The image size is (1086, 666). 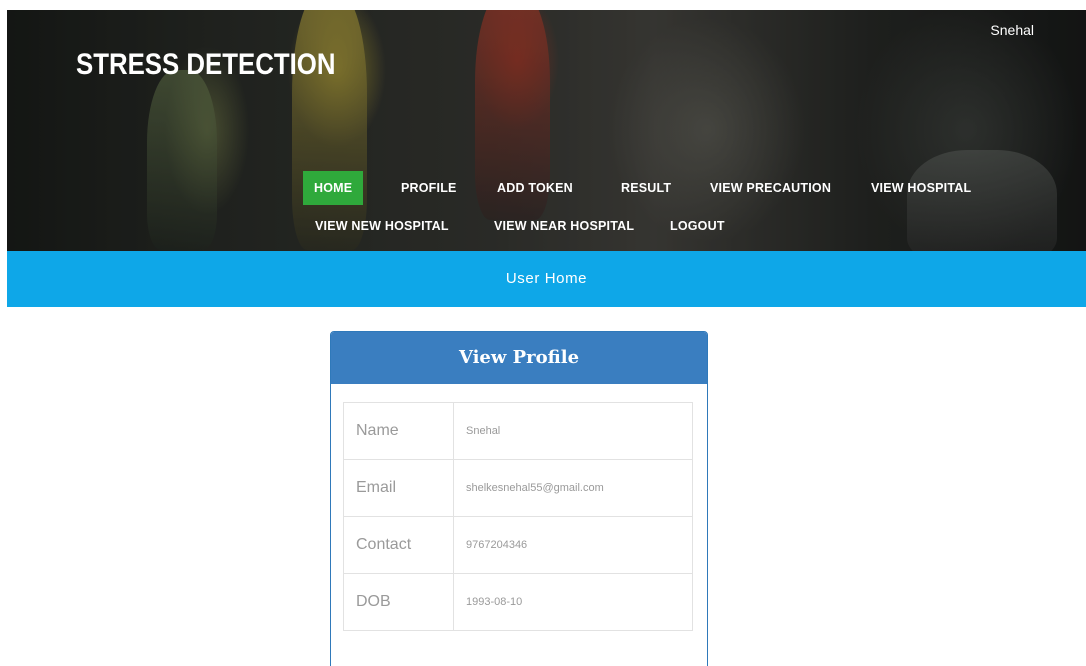 What do you see at coordinates (398, 602) in the screenshot?
I see `profile-label-dob: DOB` at bounding box center [398, 602].